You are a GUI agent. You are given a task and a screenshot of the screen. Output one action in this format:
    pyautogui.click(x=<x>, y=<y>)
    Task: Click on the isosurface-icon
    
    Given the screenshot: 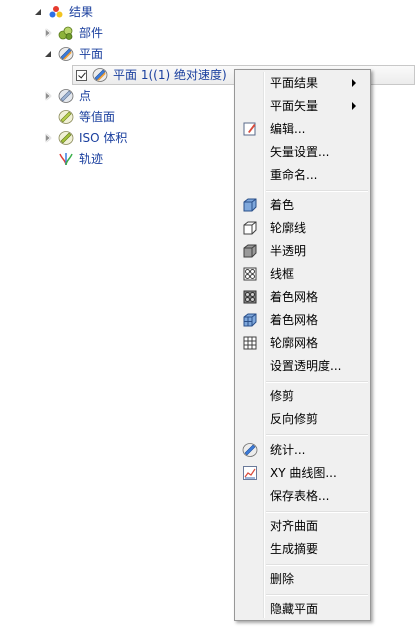 What is the action you would take?
    pyautogui.click(x=66, y=117)
    